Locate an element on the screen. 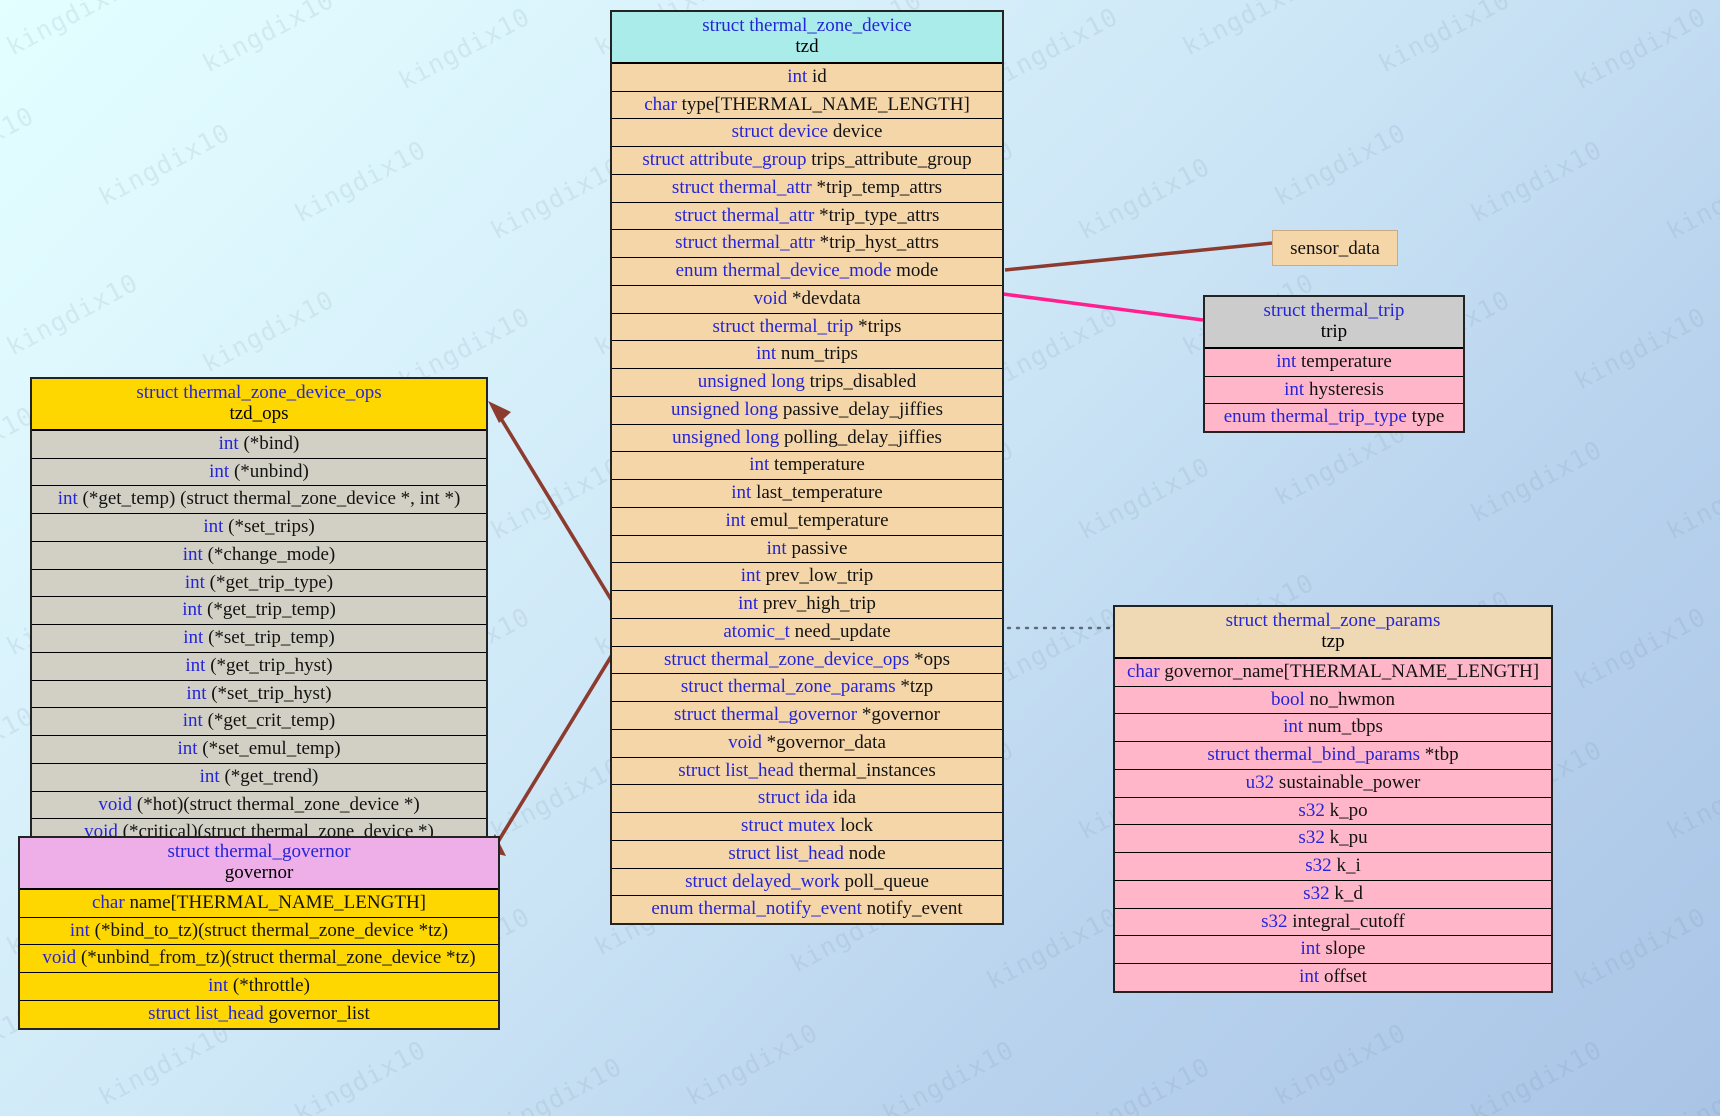 The image size is (1720, 1116). struct-name: struct thermal_zone_device_ops is located at coordinates (259, 392).